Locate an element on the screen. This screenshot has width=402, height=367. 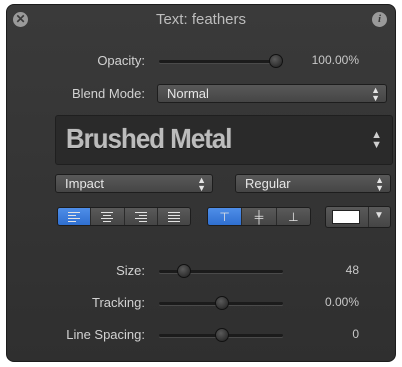
opacity-slider-knob is located at coordinates (276, 61).